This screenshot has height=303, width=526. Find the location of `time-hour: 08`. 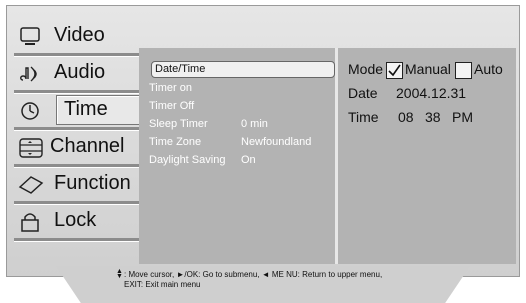

time-hour: 08 is located at coordinates (406, 117).